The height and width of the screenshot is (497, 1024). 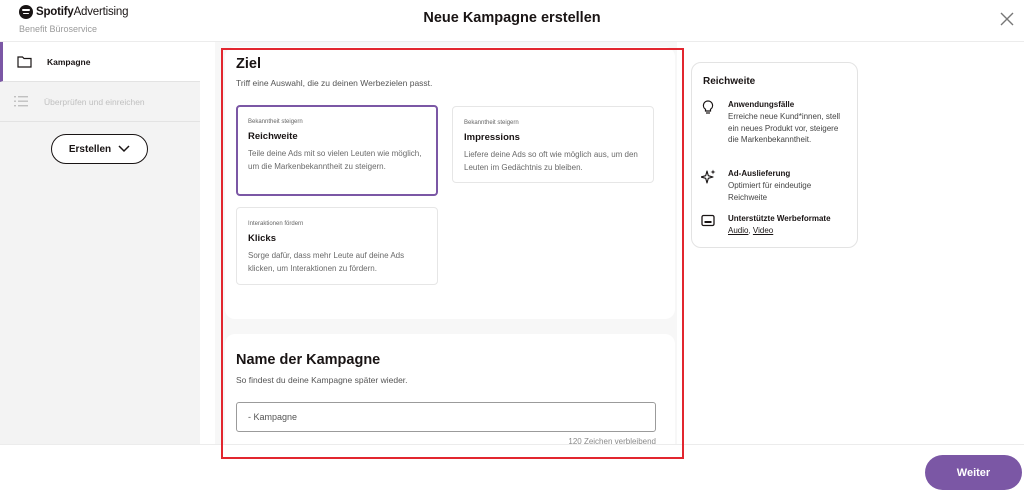 I want to click on create-button-label: Erstellen, so click(x=90, y=149).